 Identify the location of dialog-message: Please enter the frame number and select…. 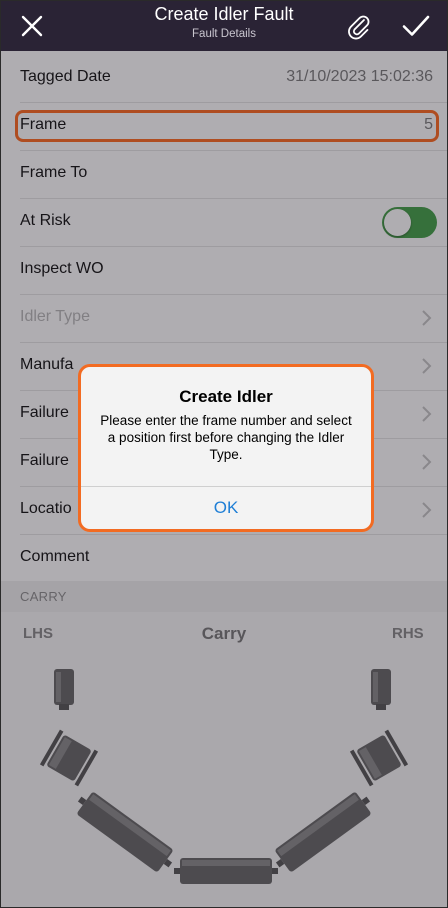
(226, 437).